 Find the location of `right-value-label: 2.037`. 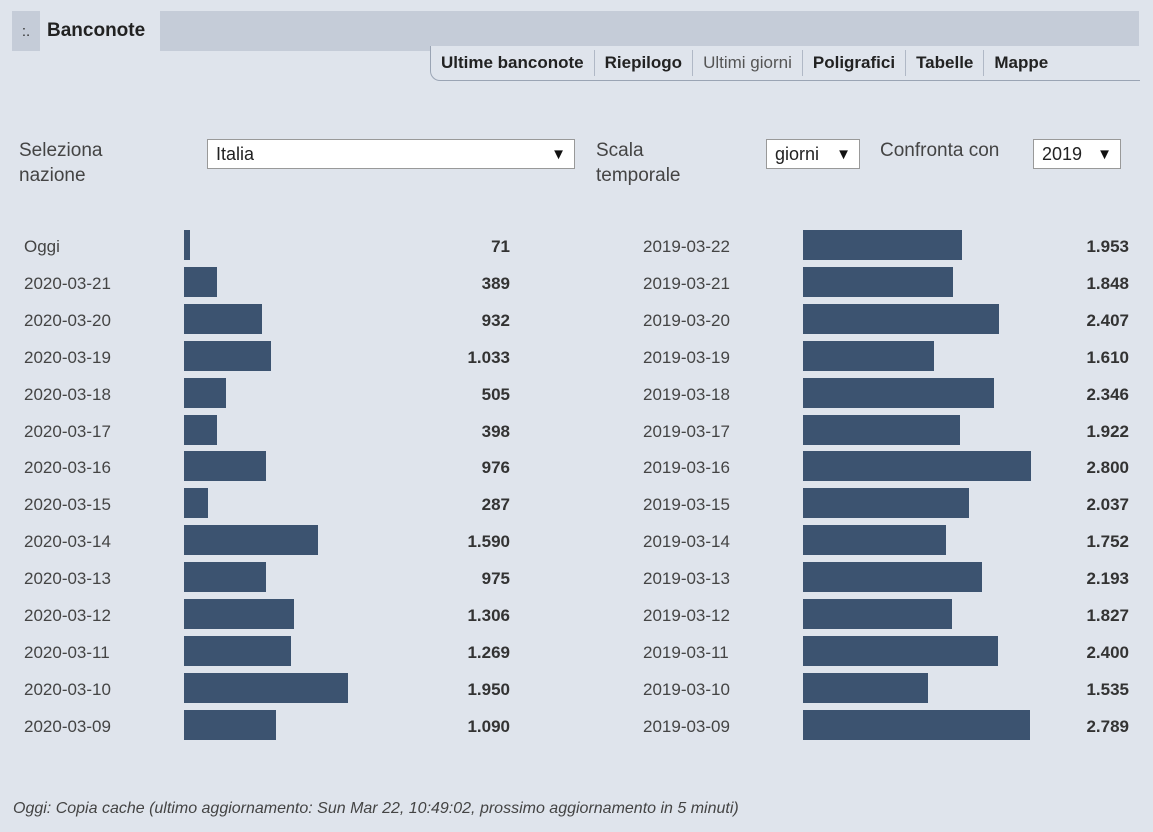

right-value-label: 2.037 is located at coordinates (1107, 505).